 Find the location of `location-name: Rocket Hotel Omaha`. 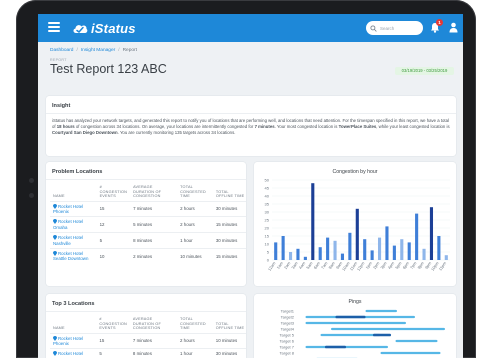

location-name: Rocket Hotel Omaha is located at coordinates (73, 224).